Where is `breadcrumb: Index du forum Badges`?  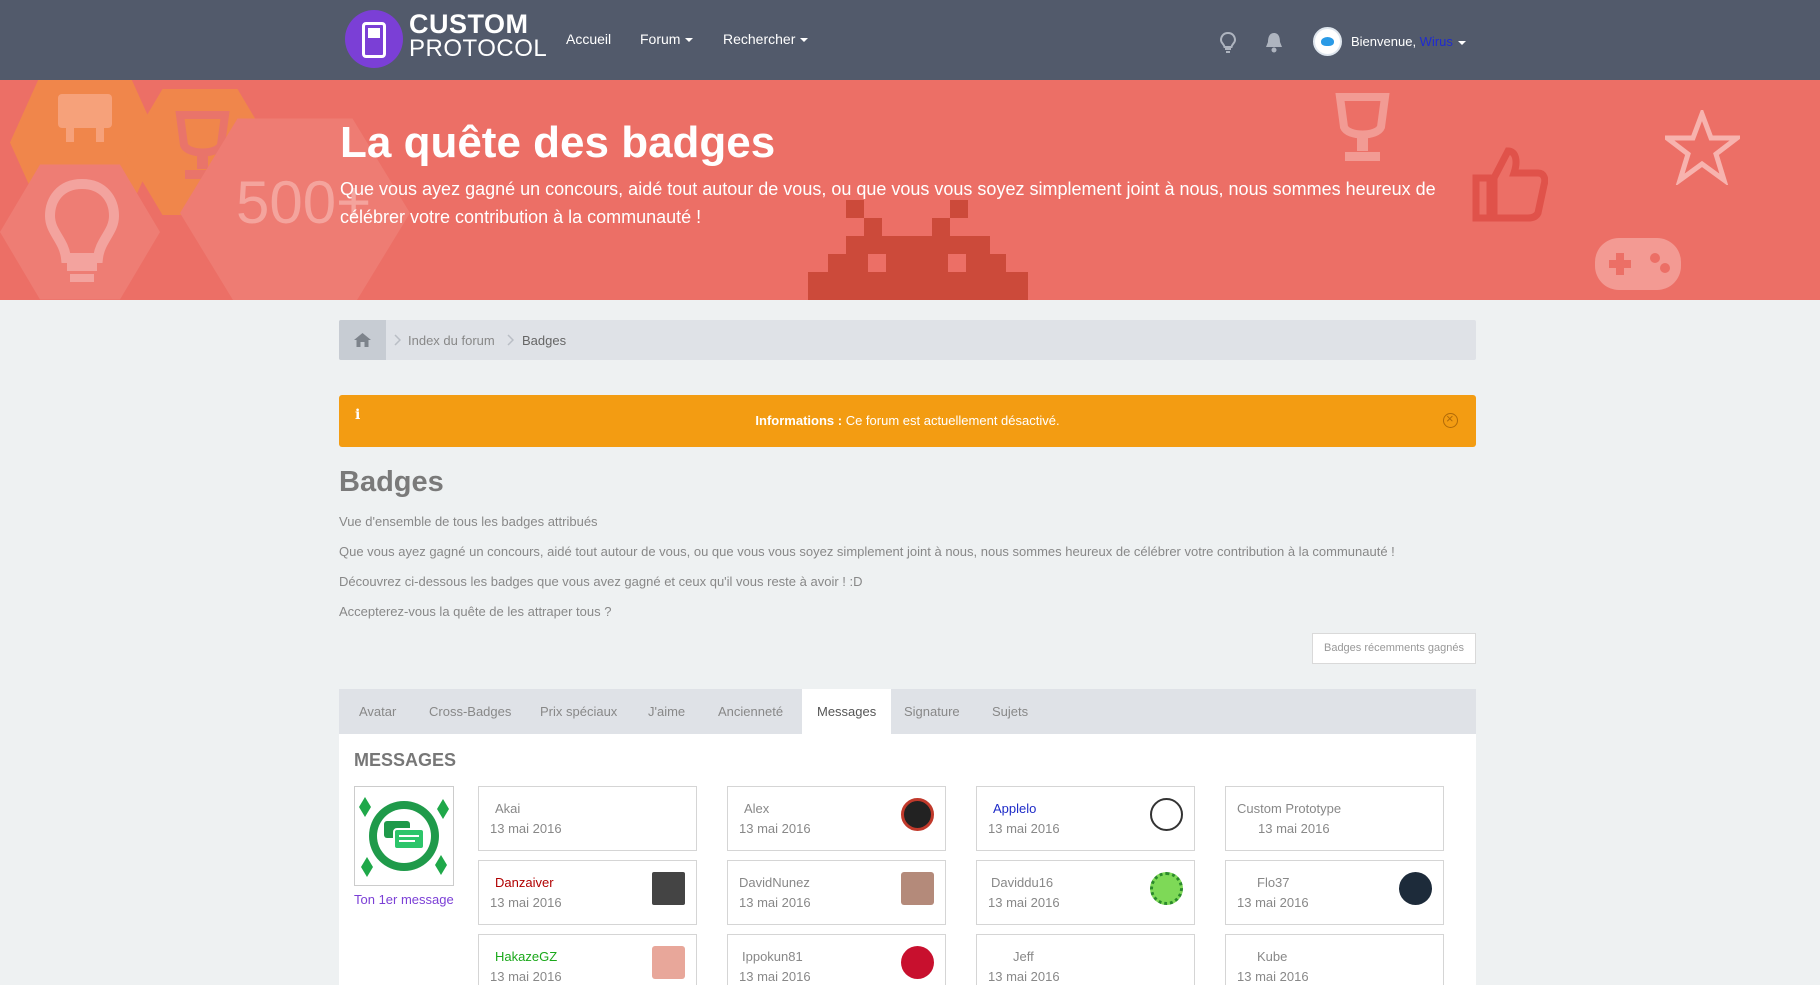
breadcrumb: Index du forum Badges is located at coordinates (907, 340).